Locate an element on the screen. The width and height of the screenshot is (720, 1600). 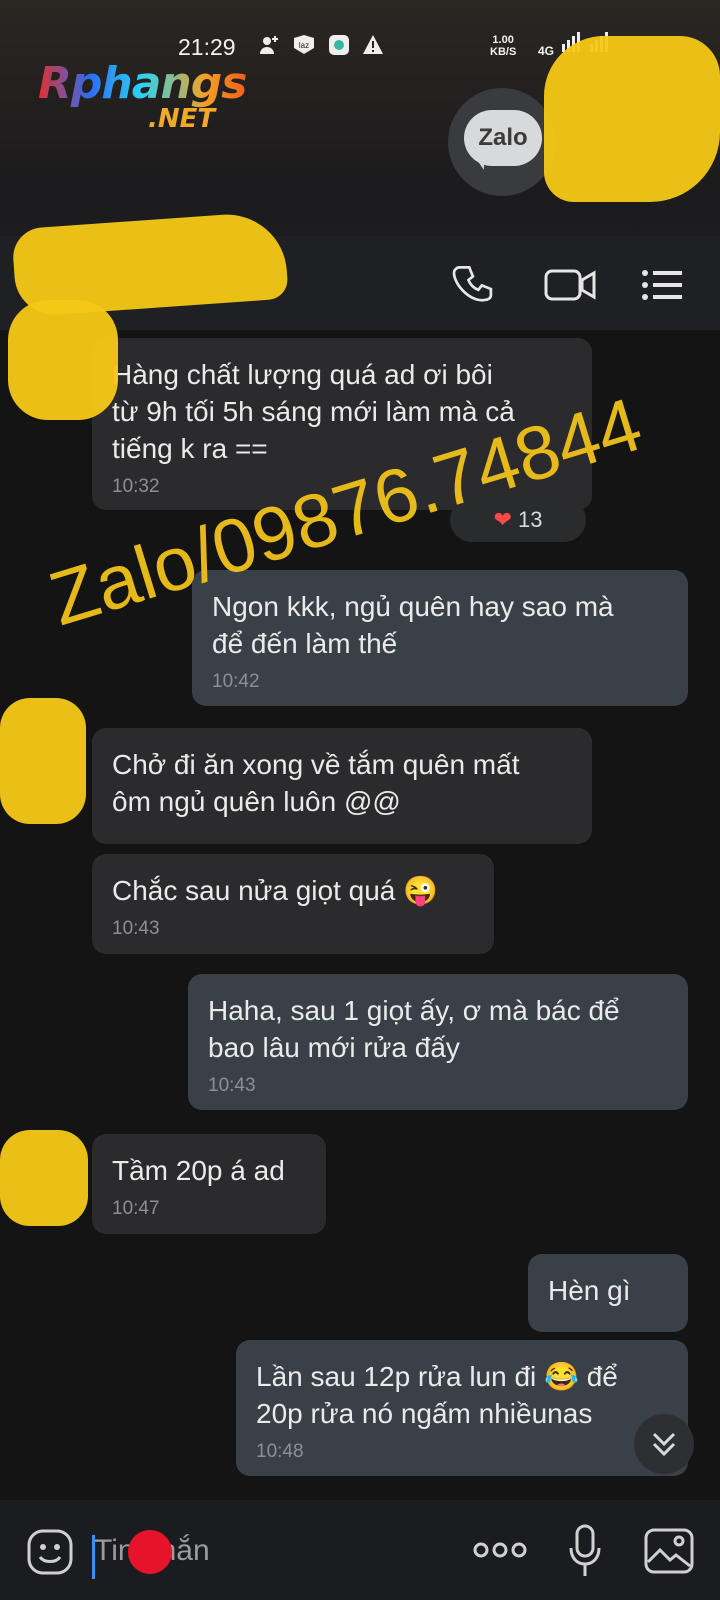
person-add-icon is located at coordinates (269, 45).